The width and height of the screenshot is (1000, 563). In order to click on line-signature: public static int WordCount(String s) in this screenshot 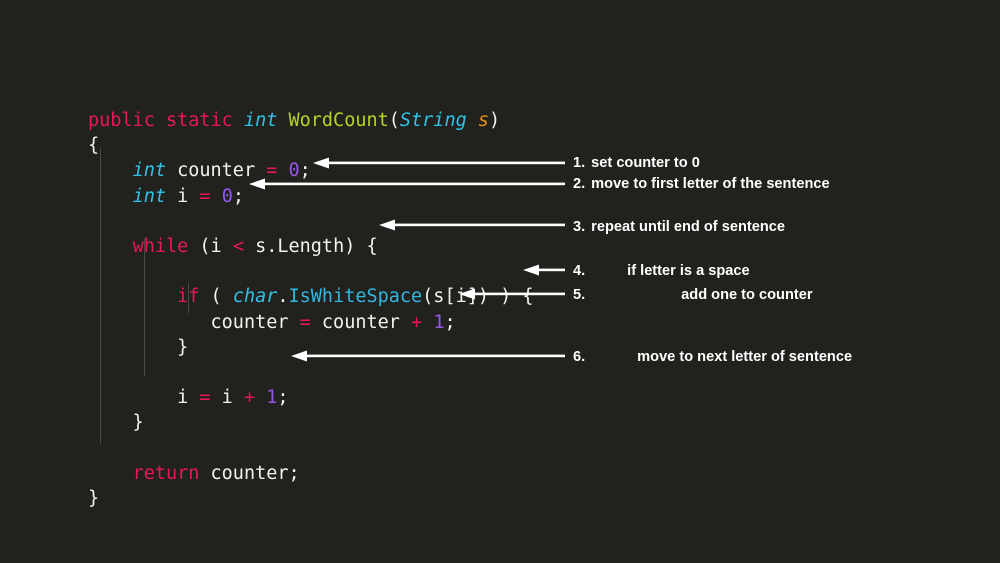, I will do `click(311, 120)`.